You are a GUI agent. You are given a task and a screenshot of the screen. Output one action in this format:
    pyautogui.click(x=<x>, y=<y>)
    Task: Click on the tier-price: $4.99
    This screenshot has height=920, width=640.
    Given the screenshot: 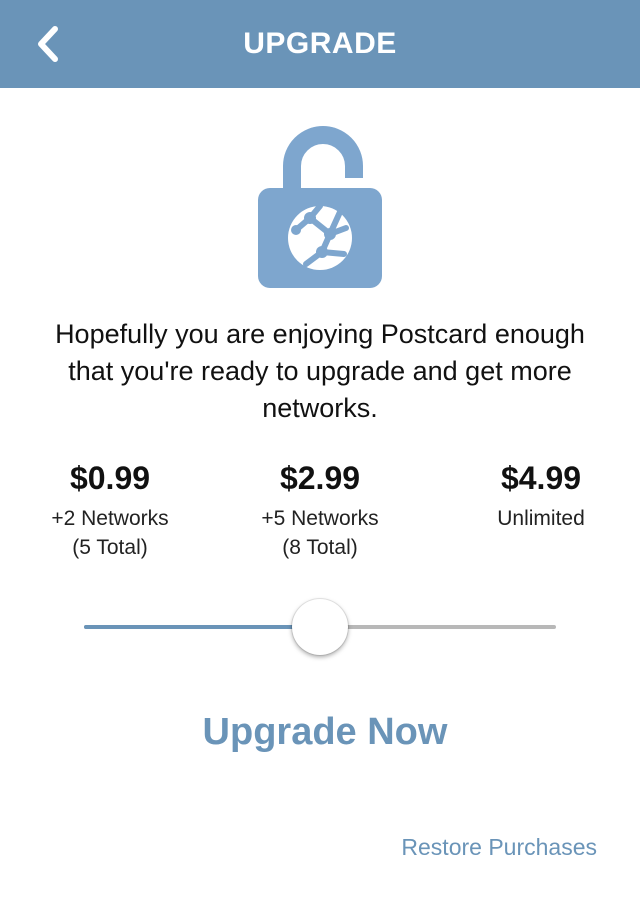 What is the action you would take?
    pyautogui.click(x=541, y=478)
    